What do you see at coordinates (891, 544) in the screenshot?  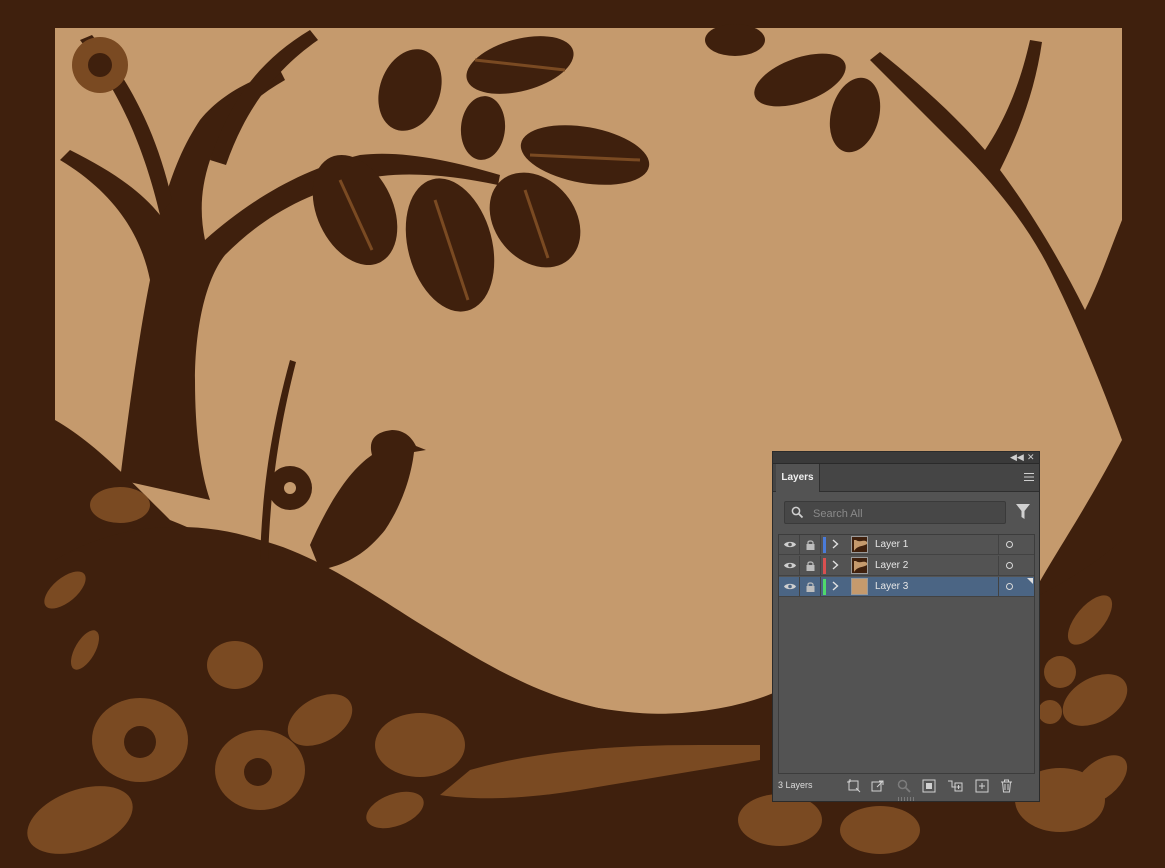 I see `layer-name: Layer 1` at bounding box center [891, 544].